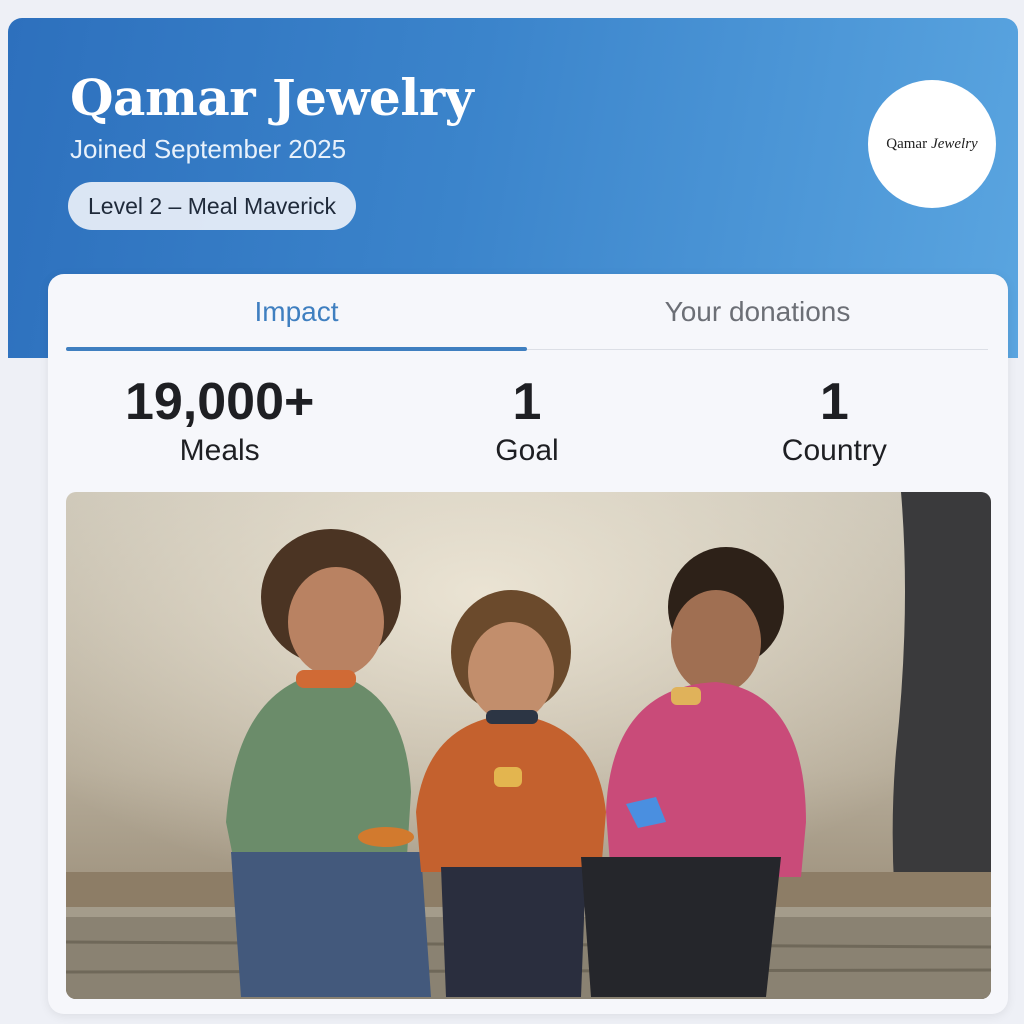  What do you see at coordinates (907, 143) in the screenshot?
I see `logo-text: Qamar` at bounding box center [907, 143].